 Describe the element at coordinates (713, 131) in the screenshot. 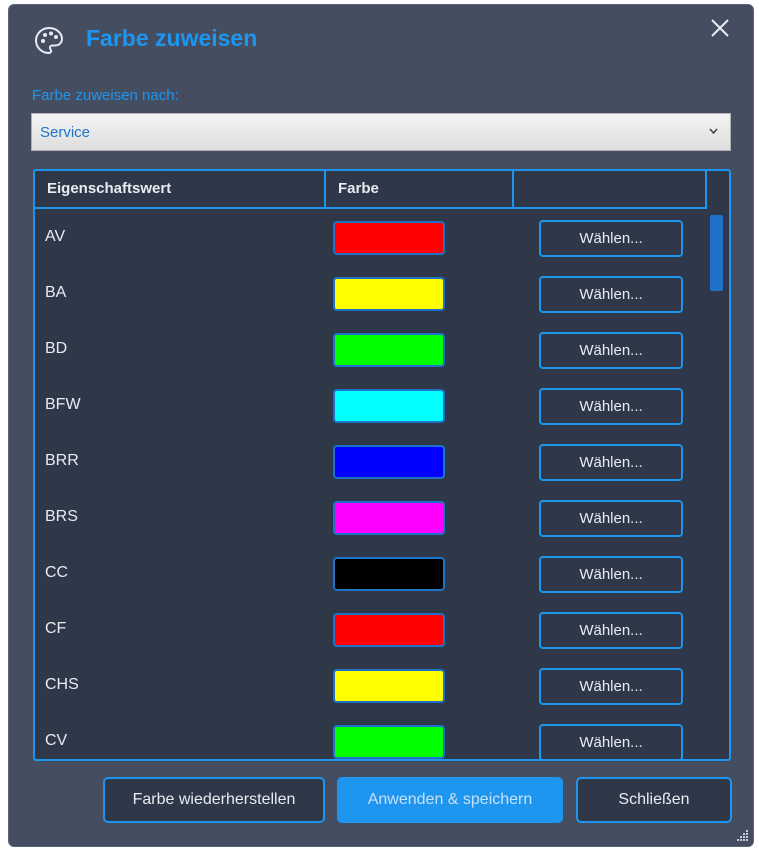

I see `chevron-down-icon` at that location.